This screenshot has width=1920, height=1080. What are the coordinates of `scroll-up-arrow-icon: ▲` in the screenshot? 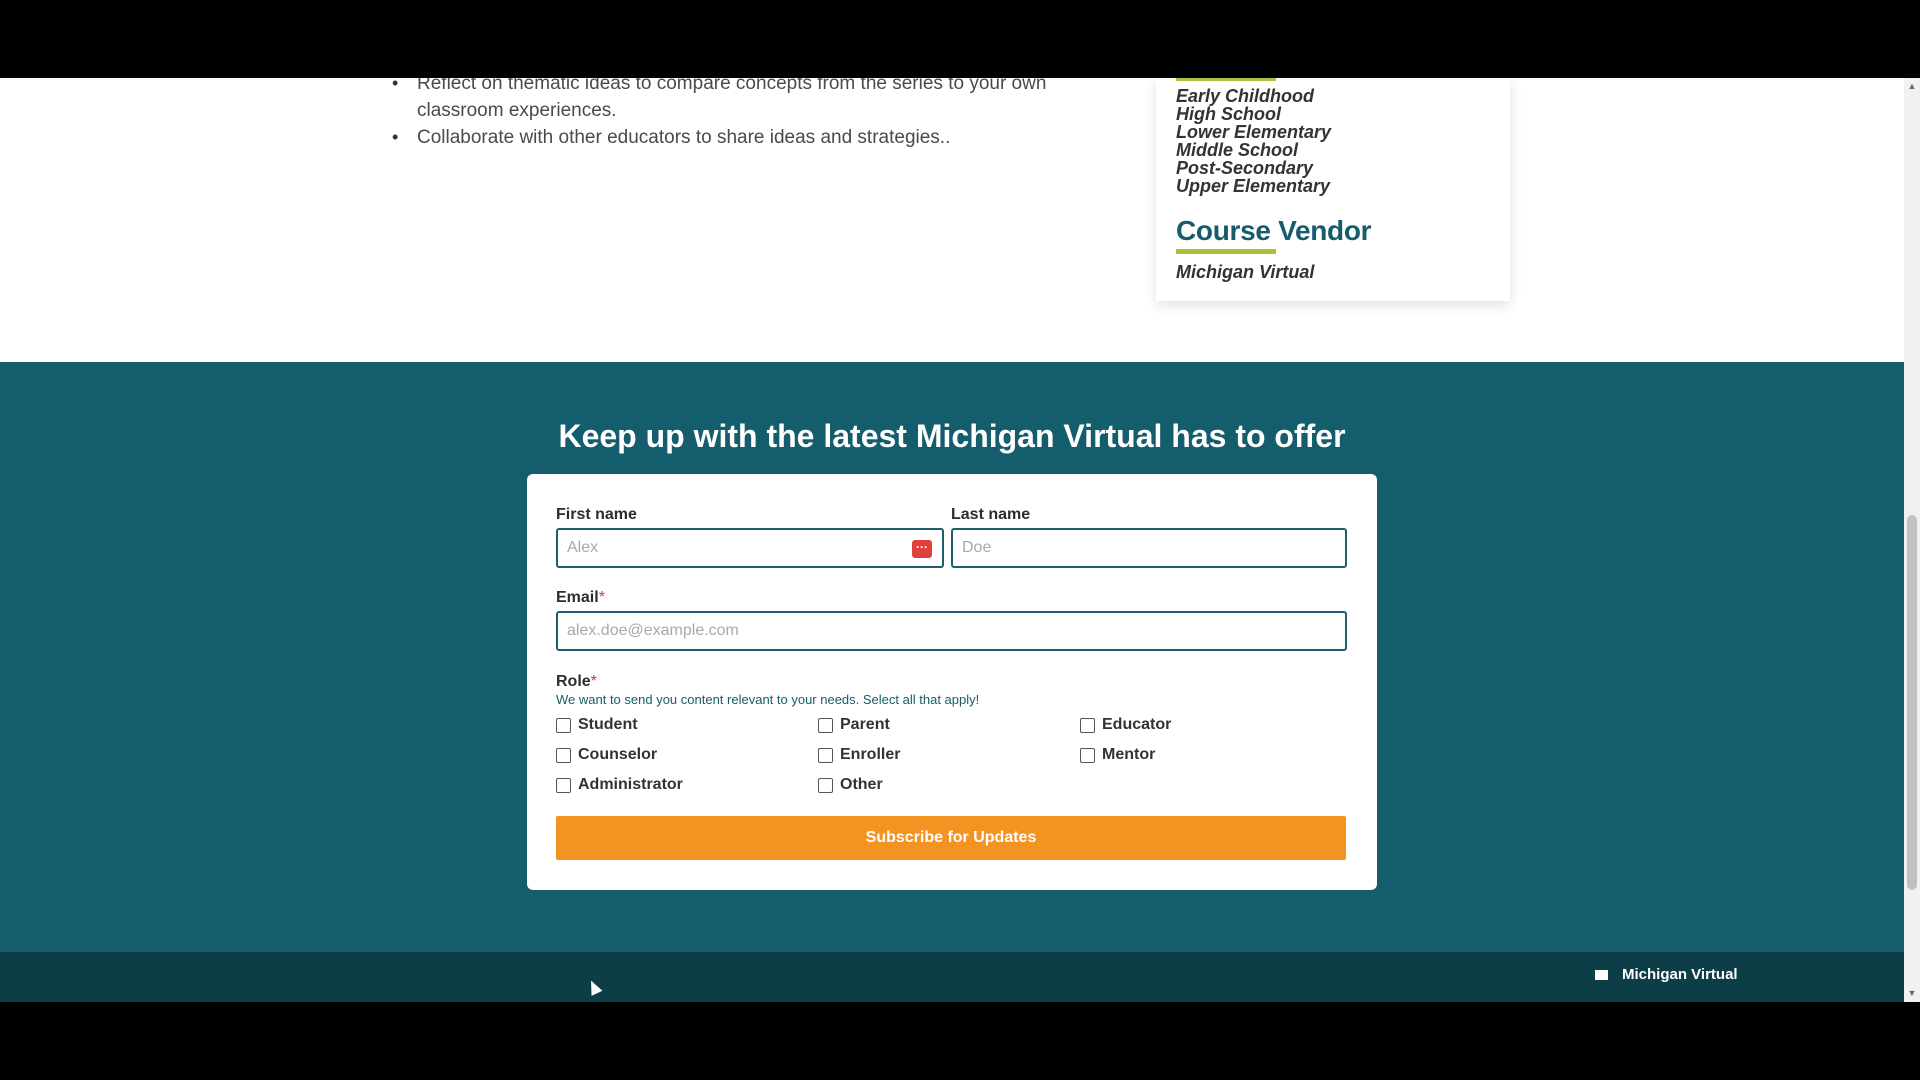 It's located at (1912, 86).